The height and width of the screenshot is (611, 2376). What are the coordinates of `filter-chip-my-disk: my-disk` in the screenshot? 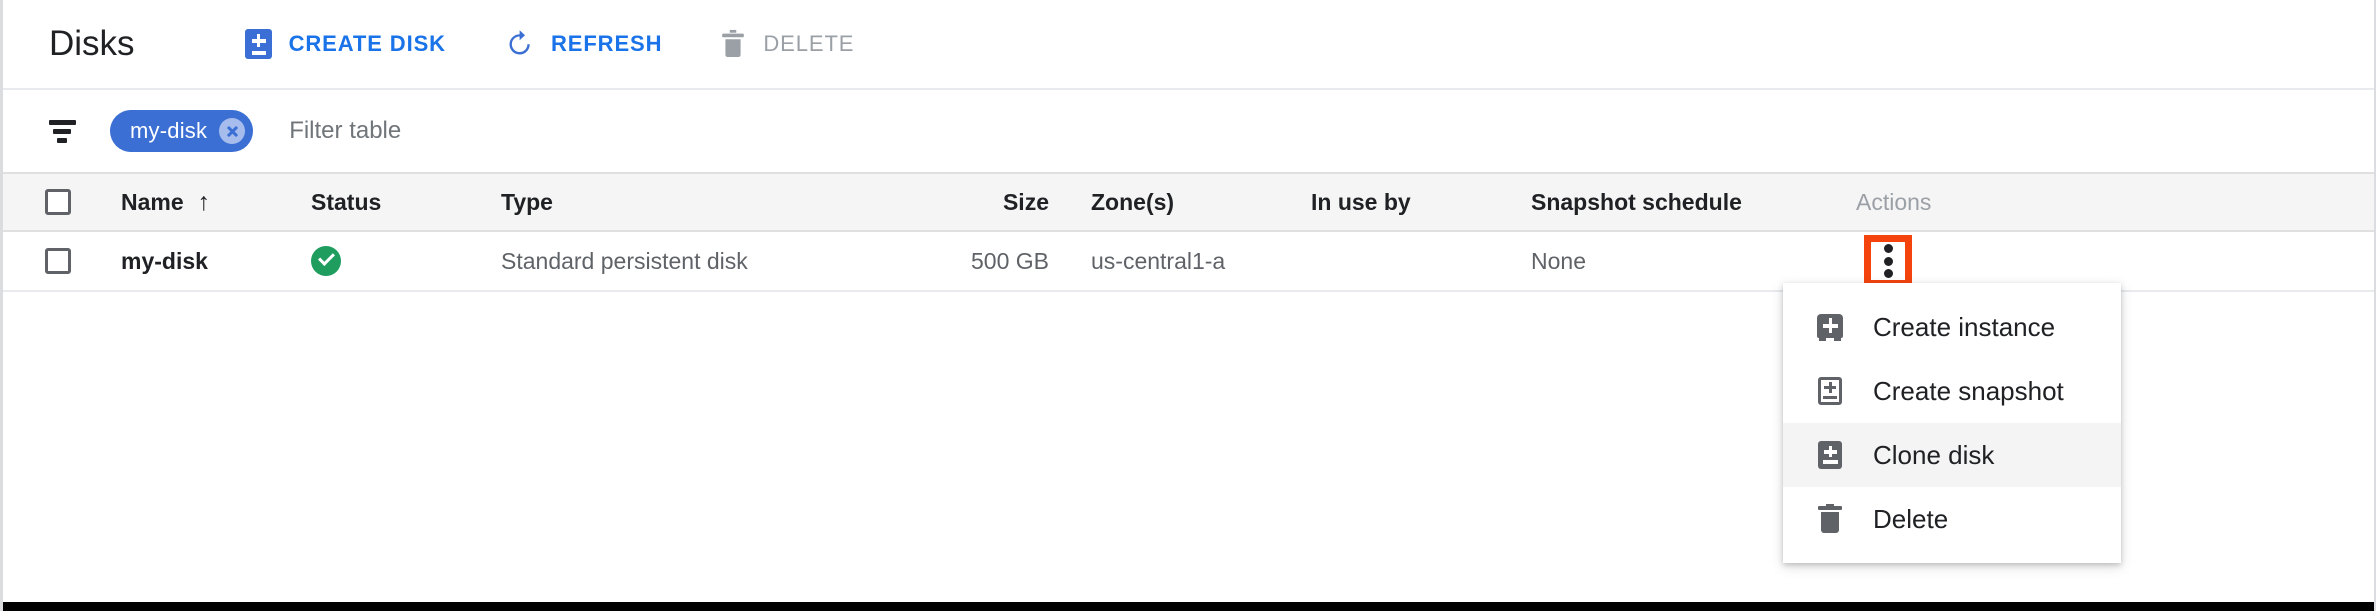 It's located at (182, 131).